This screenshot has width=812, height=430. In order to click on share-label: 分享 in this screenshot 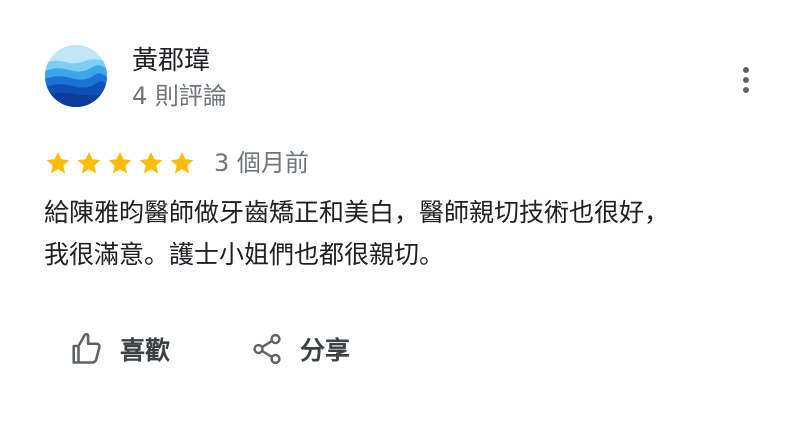, I will do `click(325, 350)`.